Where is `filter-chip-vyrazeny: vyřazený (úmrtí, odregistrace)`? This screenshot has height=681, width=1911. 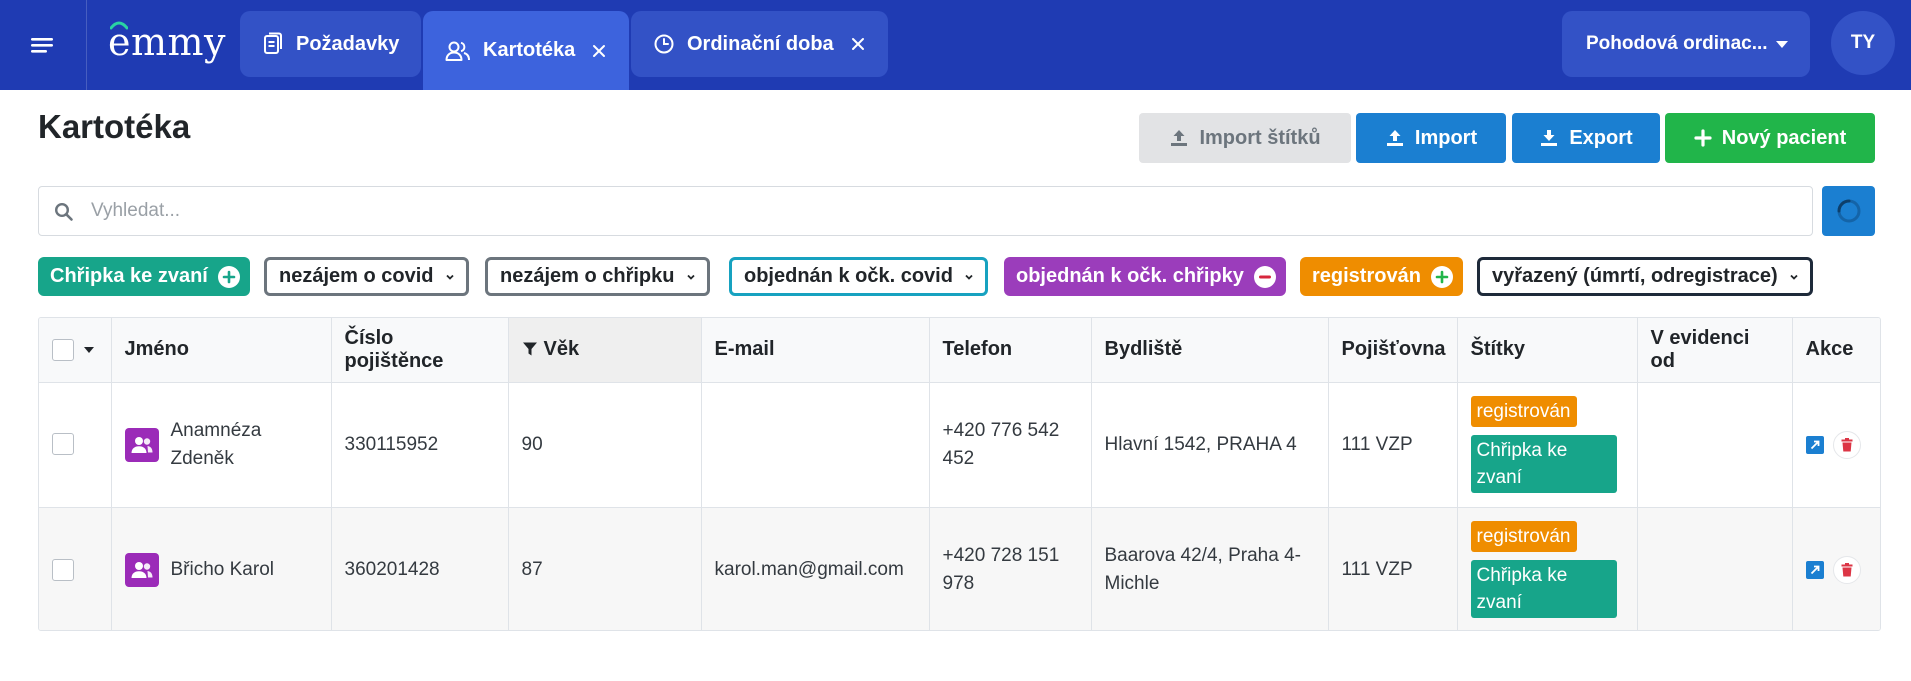
filter-chip-vyrazeny: vyřazený (úmrtí, odregistrace) is located at coordinates (1645, 276).